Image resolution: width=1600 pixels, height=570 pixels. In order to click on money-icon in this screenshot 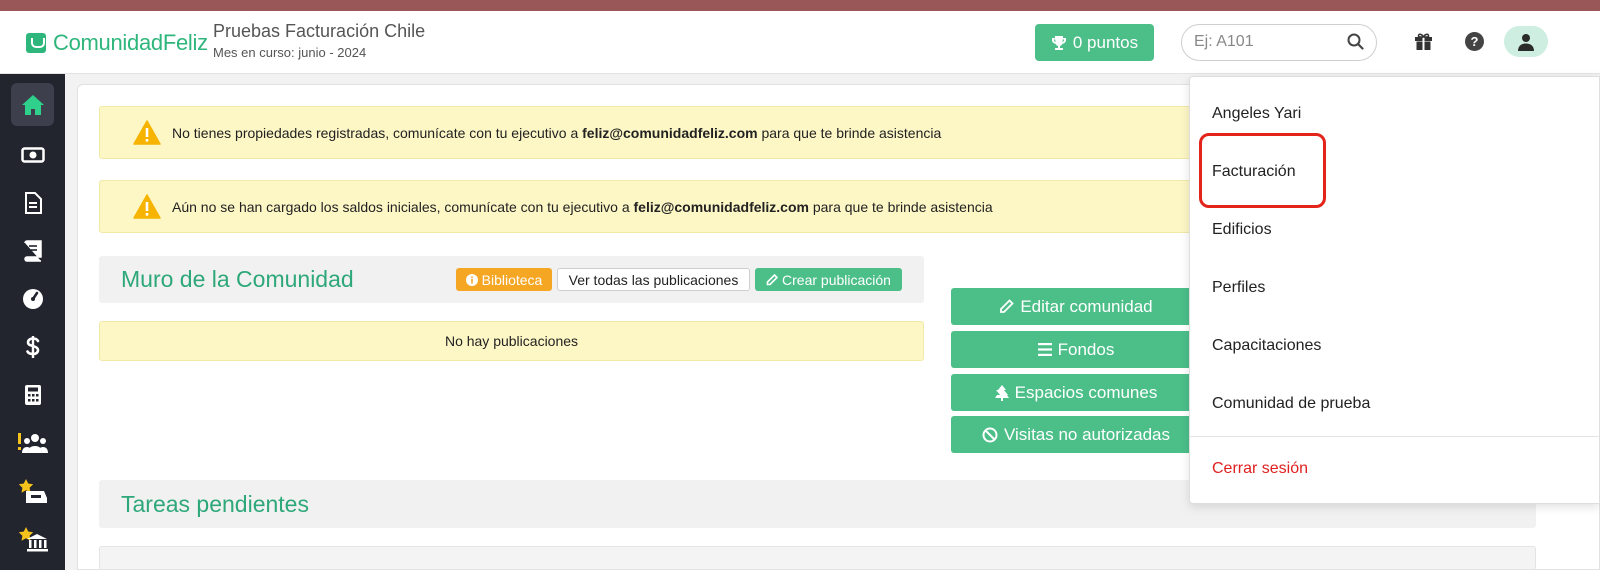, I will do `click(32, 154)`.